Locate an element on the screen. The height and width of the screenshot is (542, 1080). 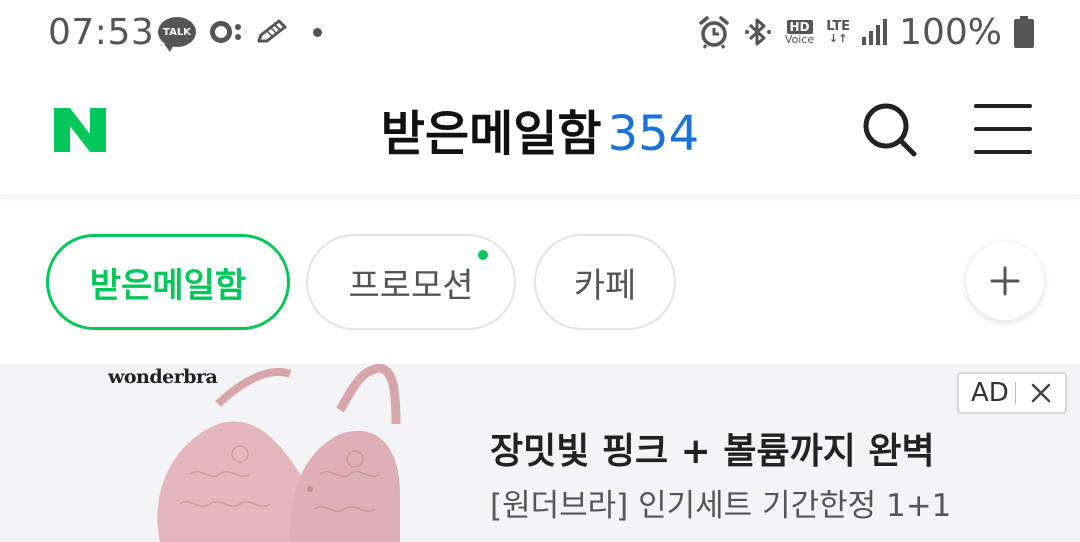
pencil-icon is located at coordinates (272, 31).